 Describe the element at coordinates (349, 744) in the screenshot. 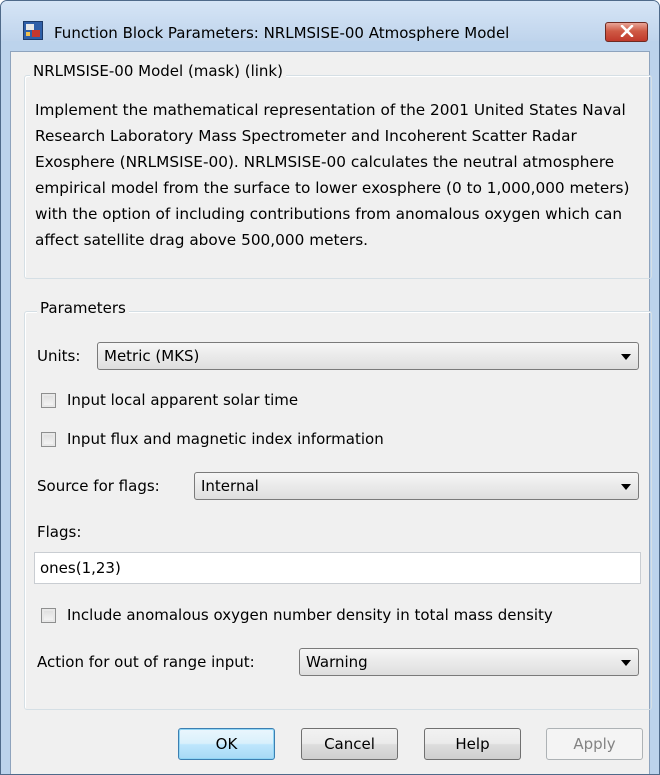

I see `cancel-button: Cancel` at that location.